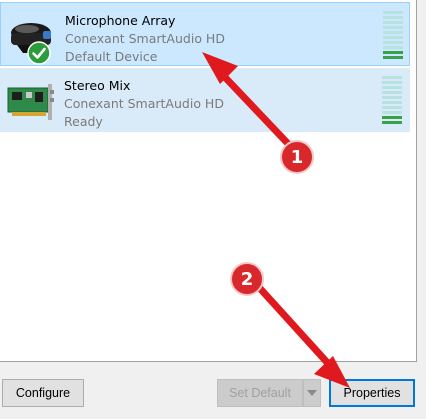 The image size is (426, 419). What do you see at coordinates (247, 279) in the screenshot?
I see `callout-badge-2: 2` at bounding box center [247, 279].